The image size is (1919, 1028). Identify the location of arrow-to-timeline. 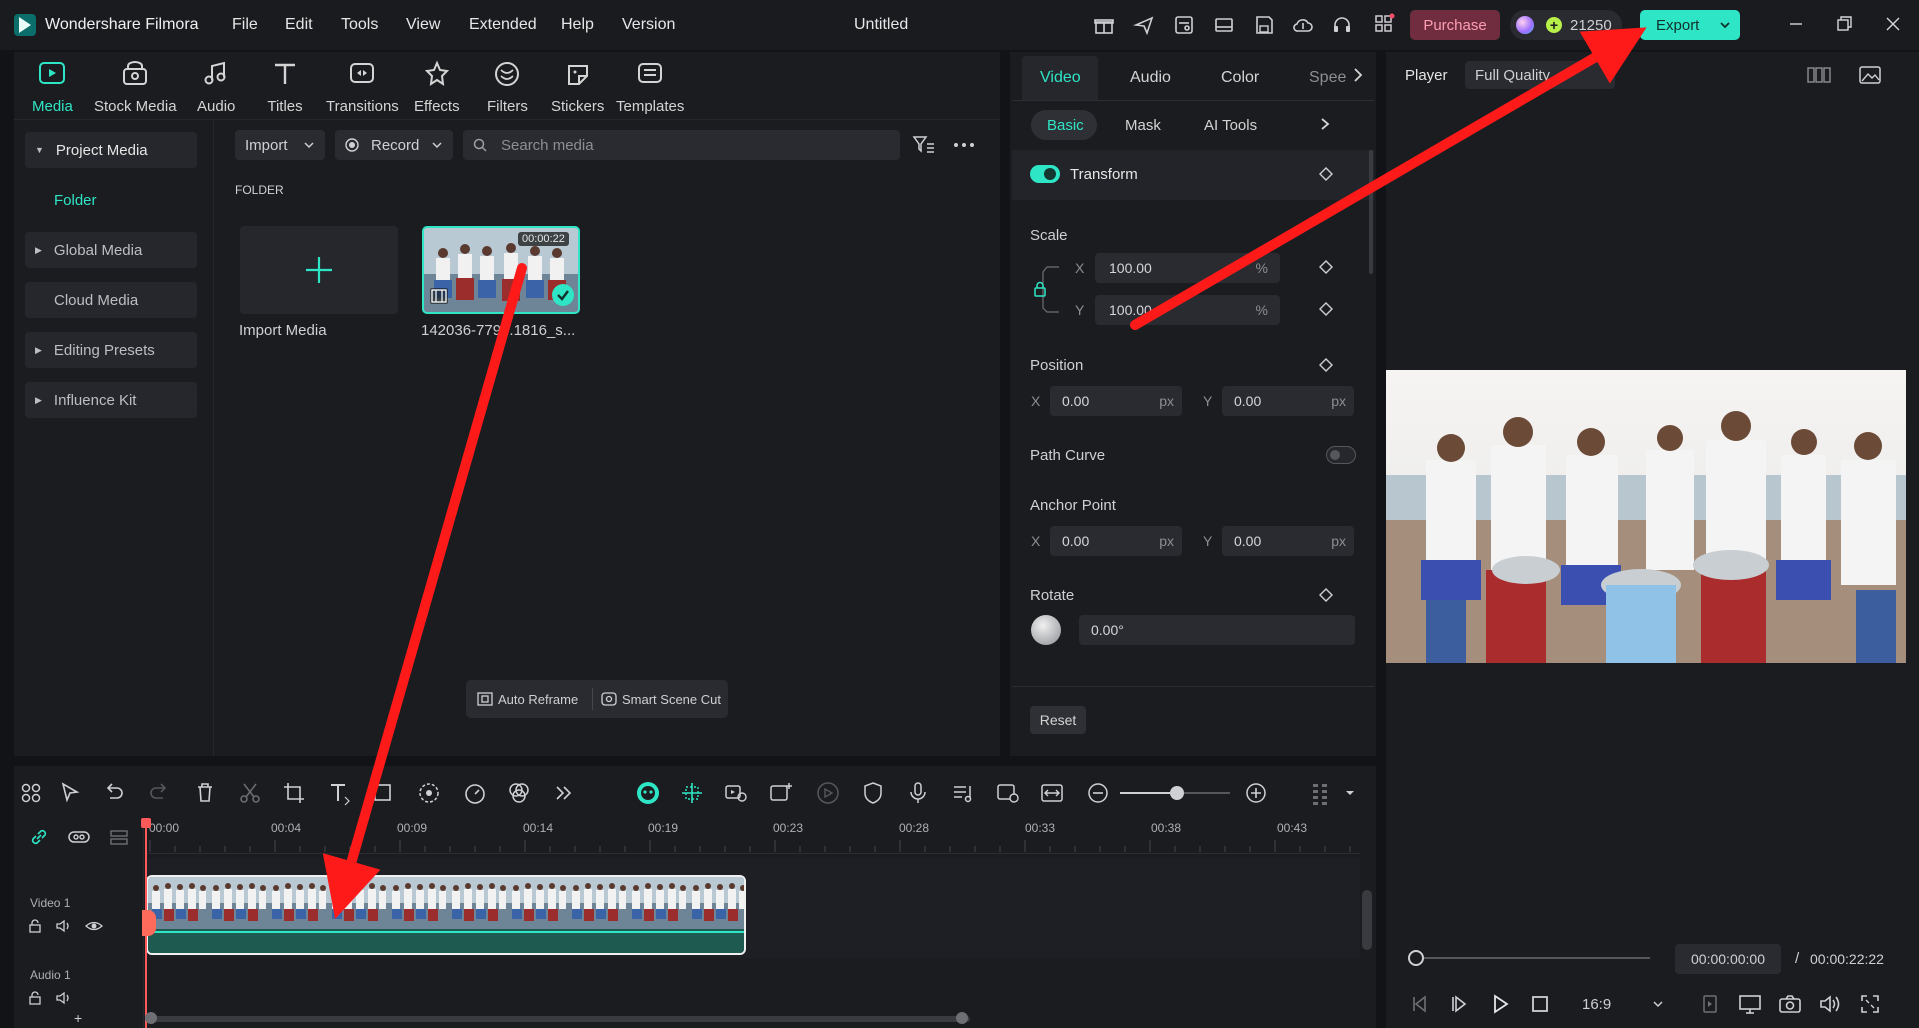
(424, 591).